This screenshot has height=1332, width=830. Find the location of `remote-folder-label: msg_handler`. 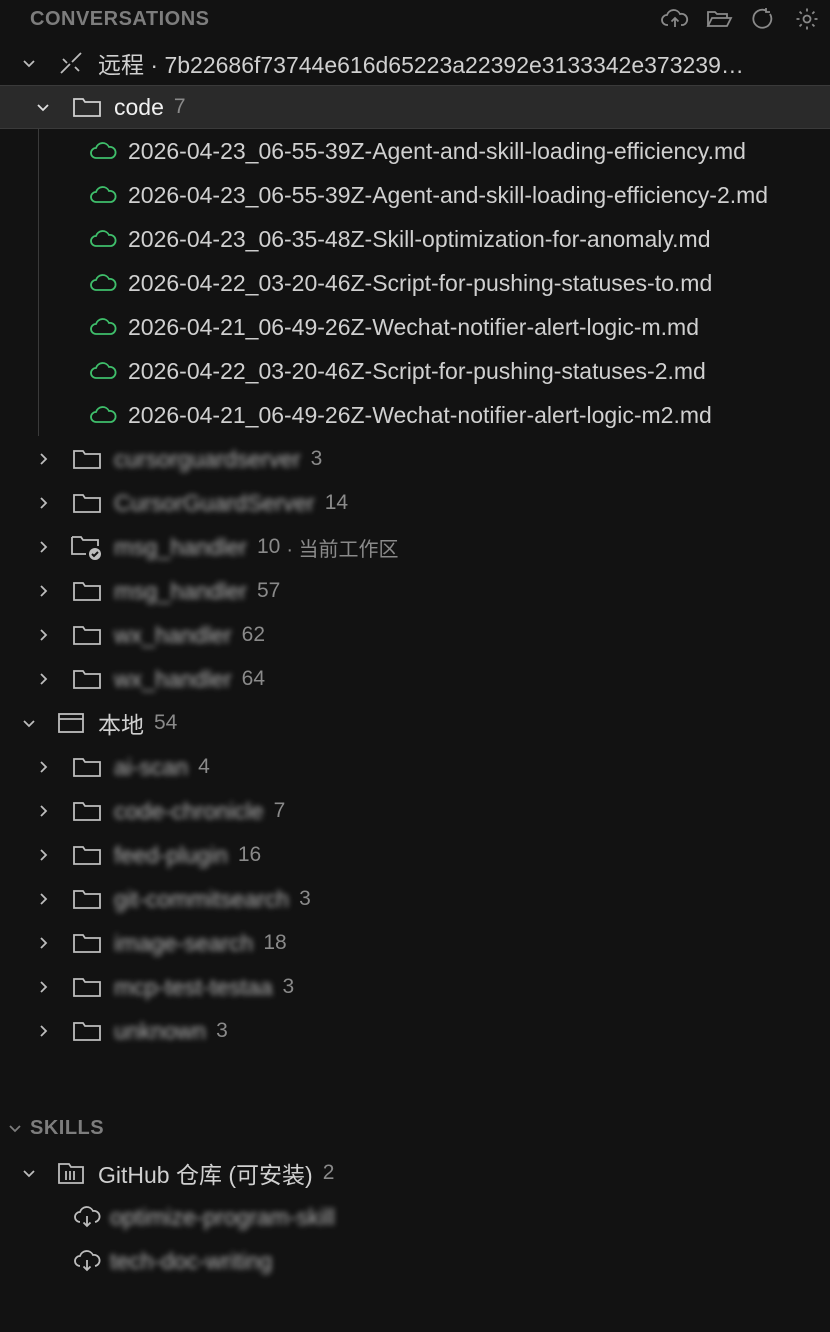

remote-folder-label: msg_handler is located at coordinates (180, 590).